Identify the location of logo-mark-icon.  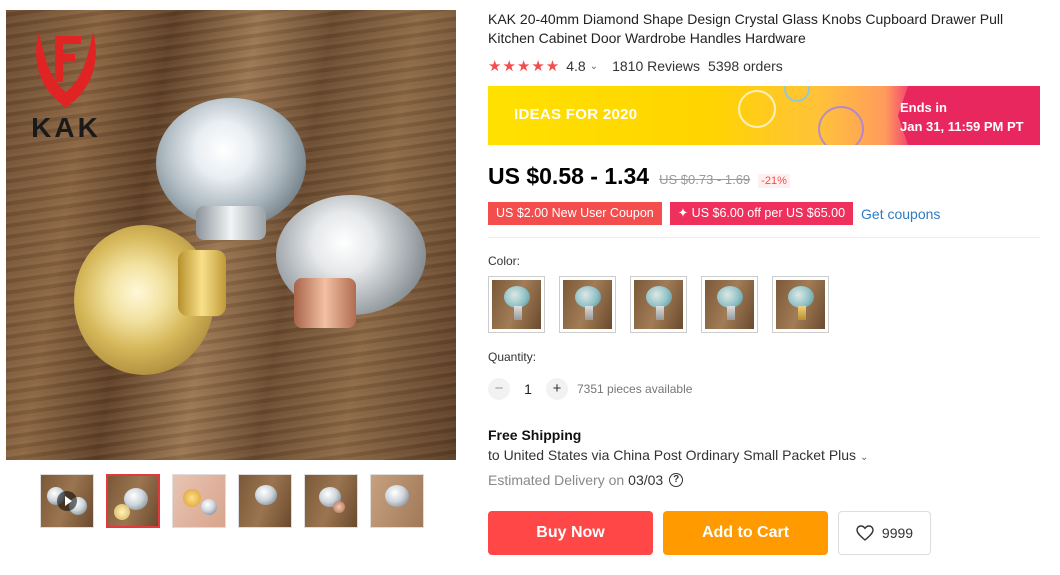
(66, 65).